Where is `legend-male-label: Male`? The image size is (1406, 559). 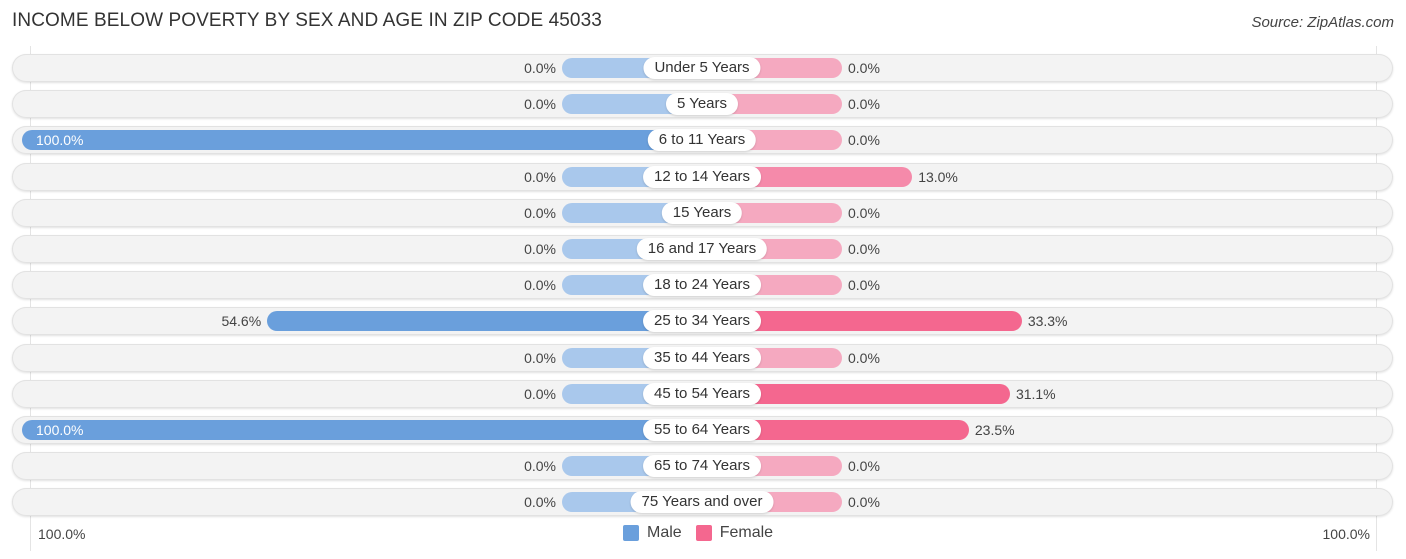
legend-male-label: Male is located at coordinates (664, 532).